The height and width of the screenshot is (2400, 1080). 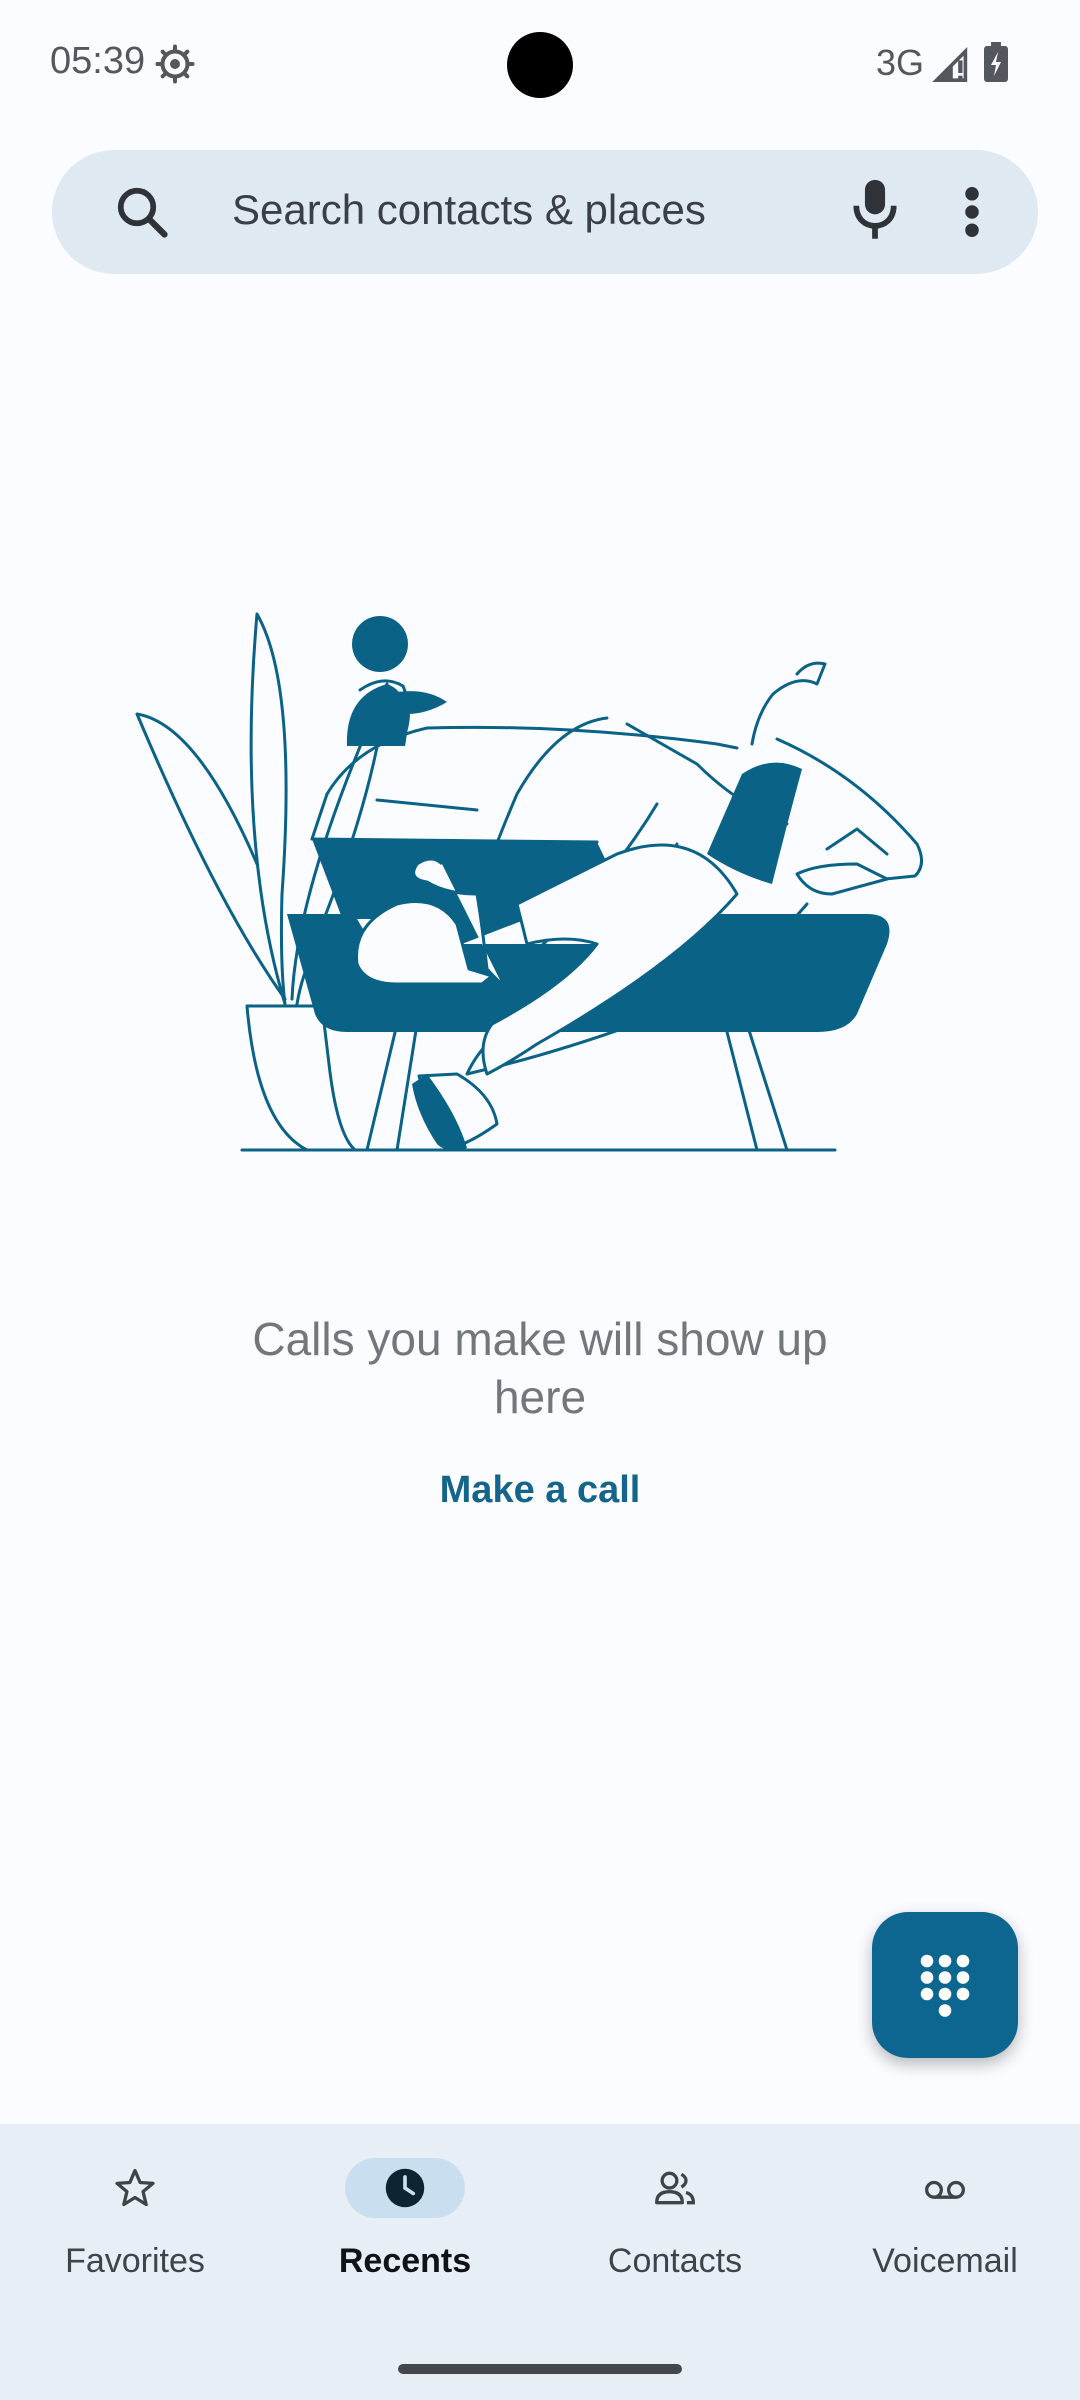 I want to click on search-input: Search contacts & places, so click(x=469, y=210).